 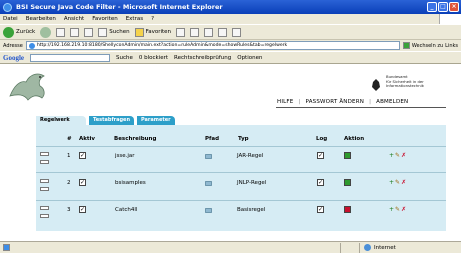 What do you see at coordinates (119, 32) in the screenshot?
I see `search-label: Suchen` at bounding box center [119, 32].